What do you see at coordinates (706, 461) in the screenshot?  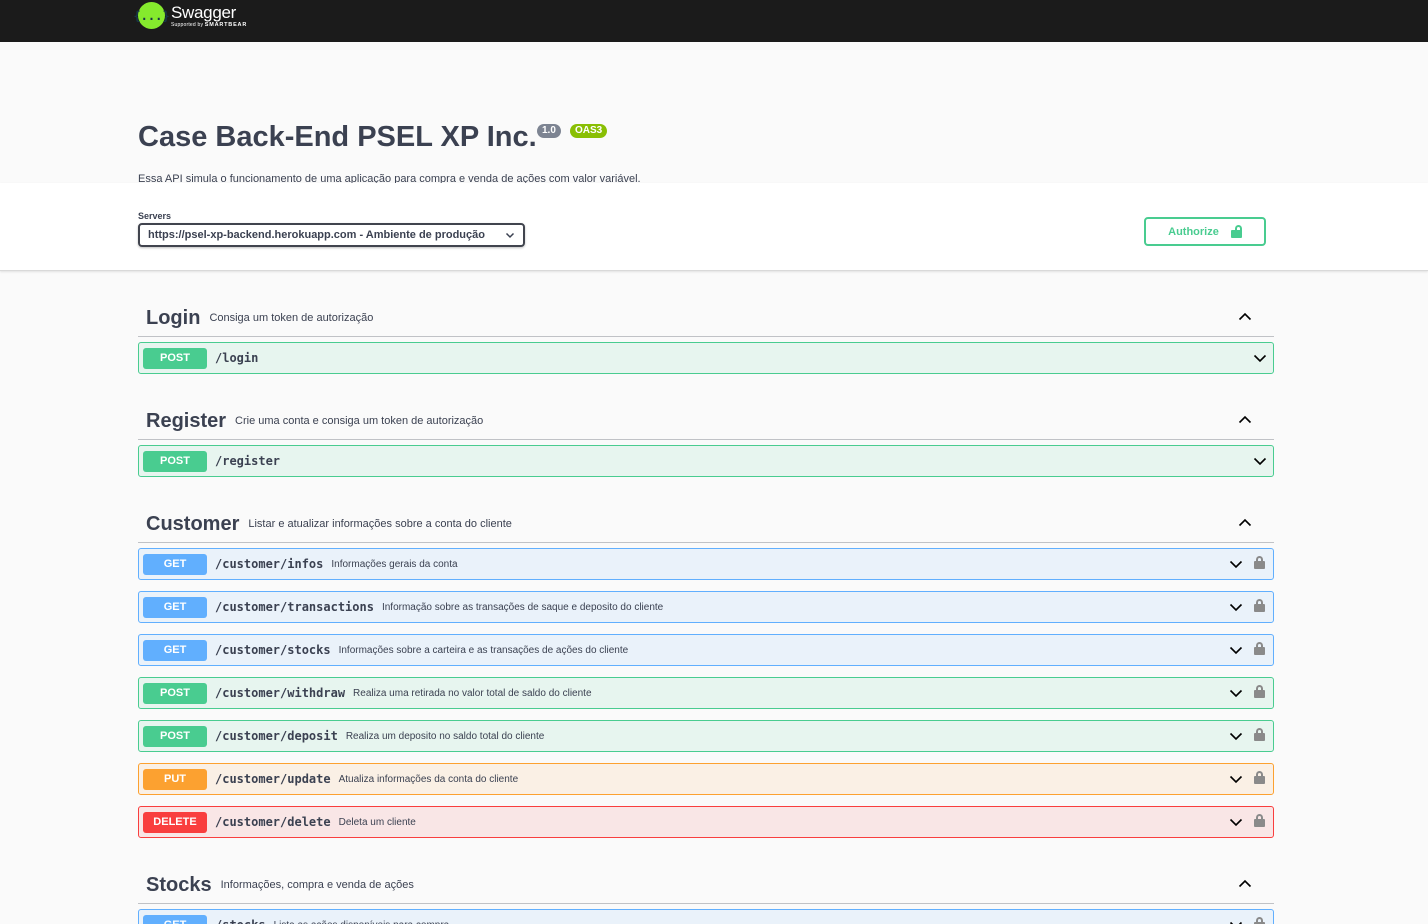 I see `operation-row: POST/register` at bounding box center [706, 461].